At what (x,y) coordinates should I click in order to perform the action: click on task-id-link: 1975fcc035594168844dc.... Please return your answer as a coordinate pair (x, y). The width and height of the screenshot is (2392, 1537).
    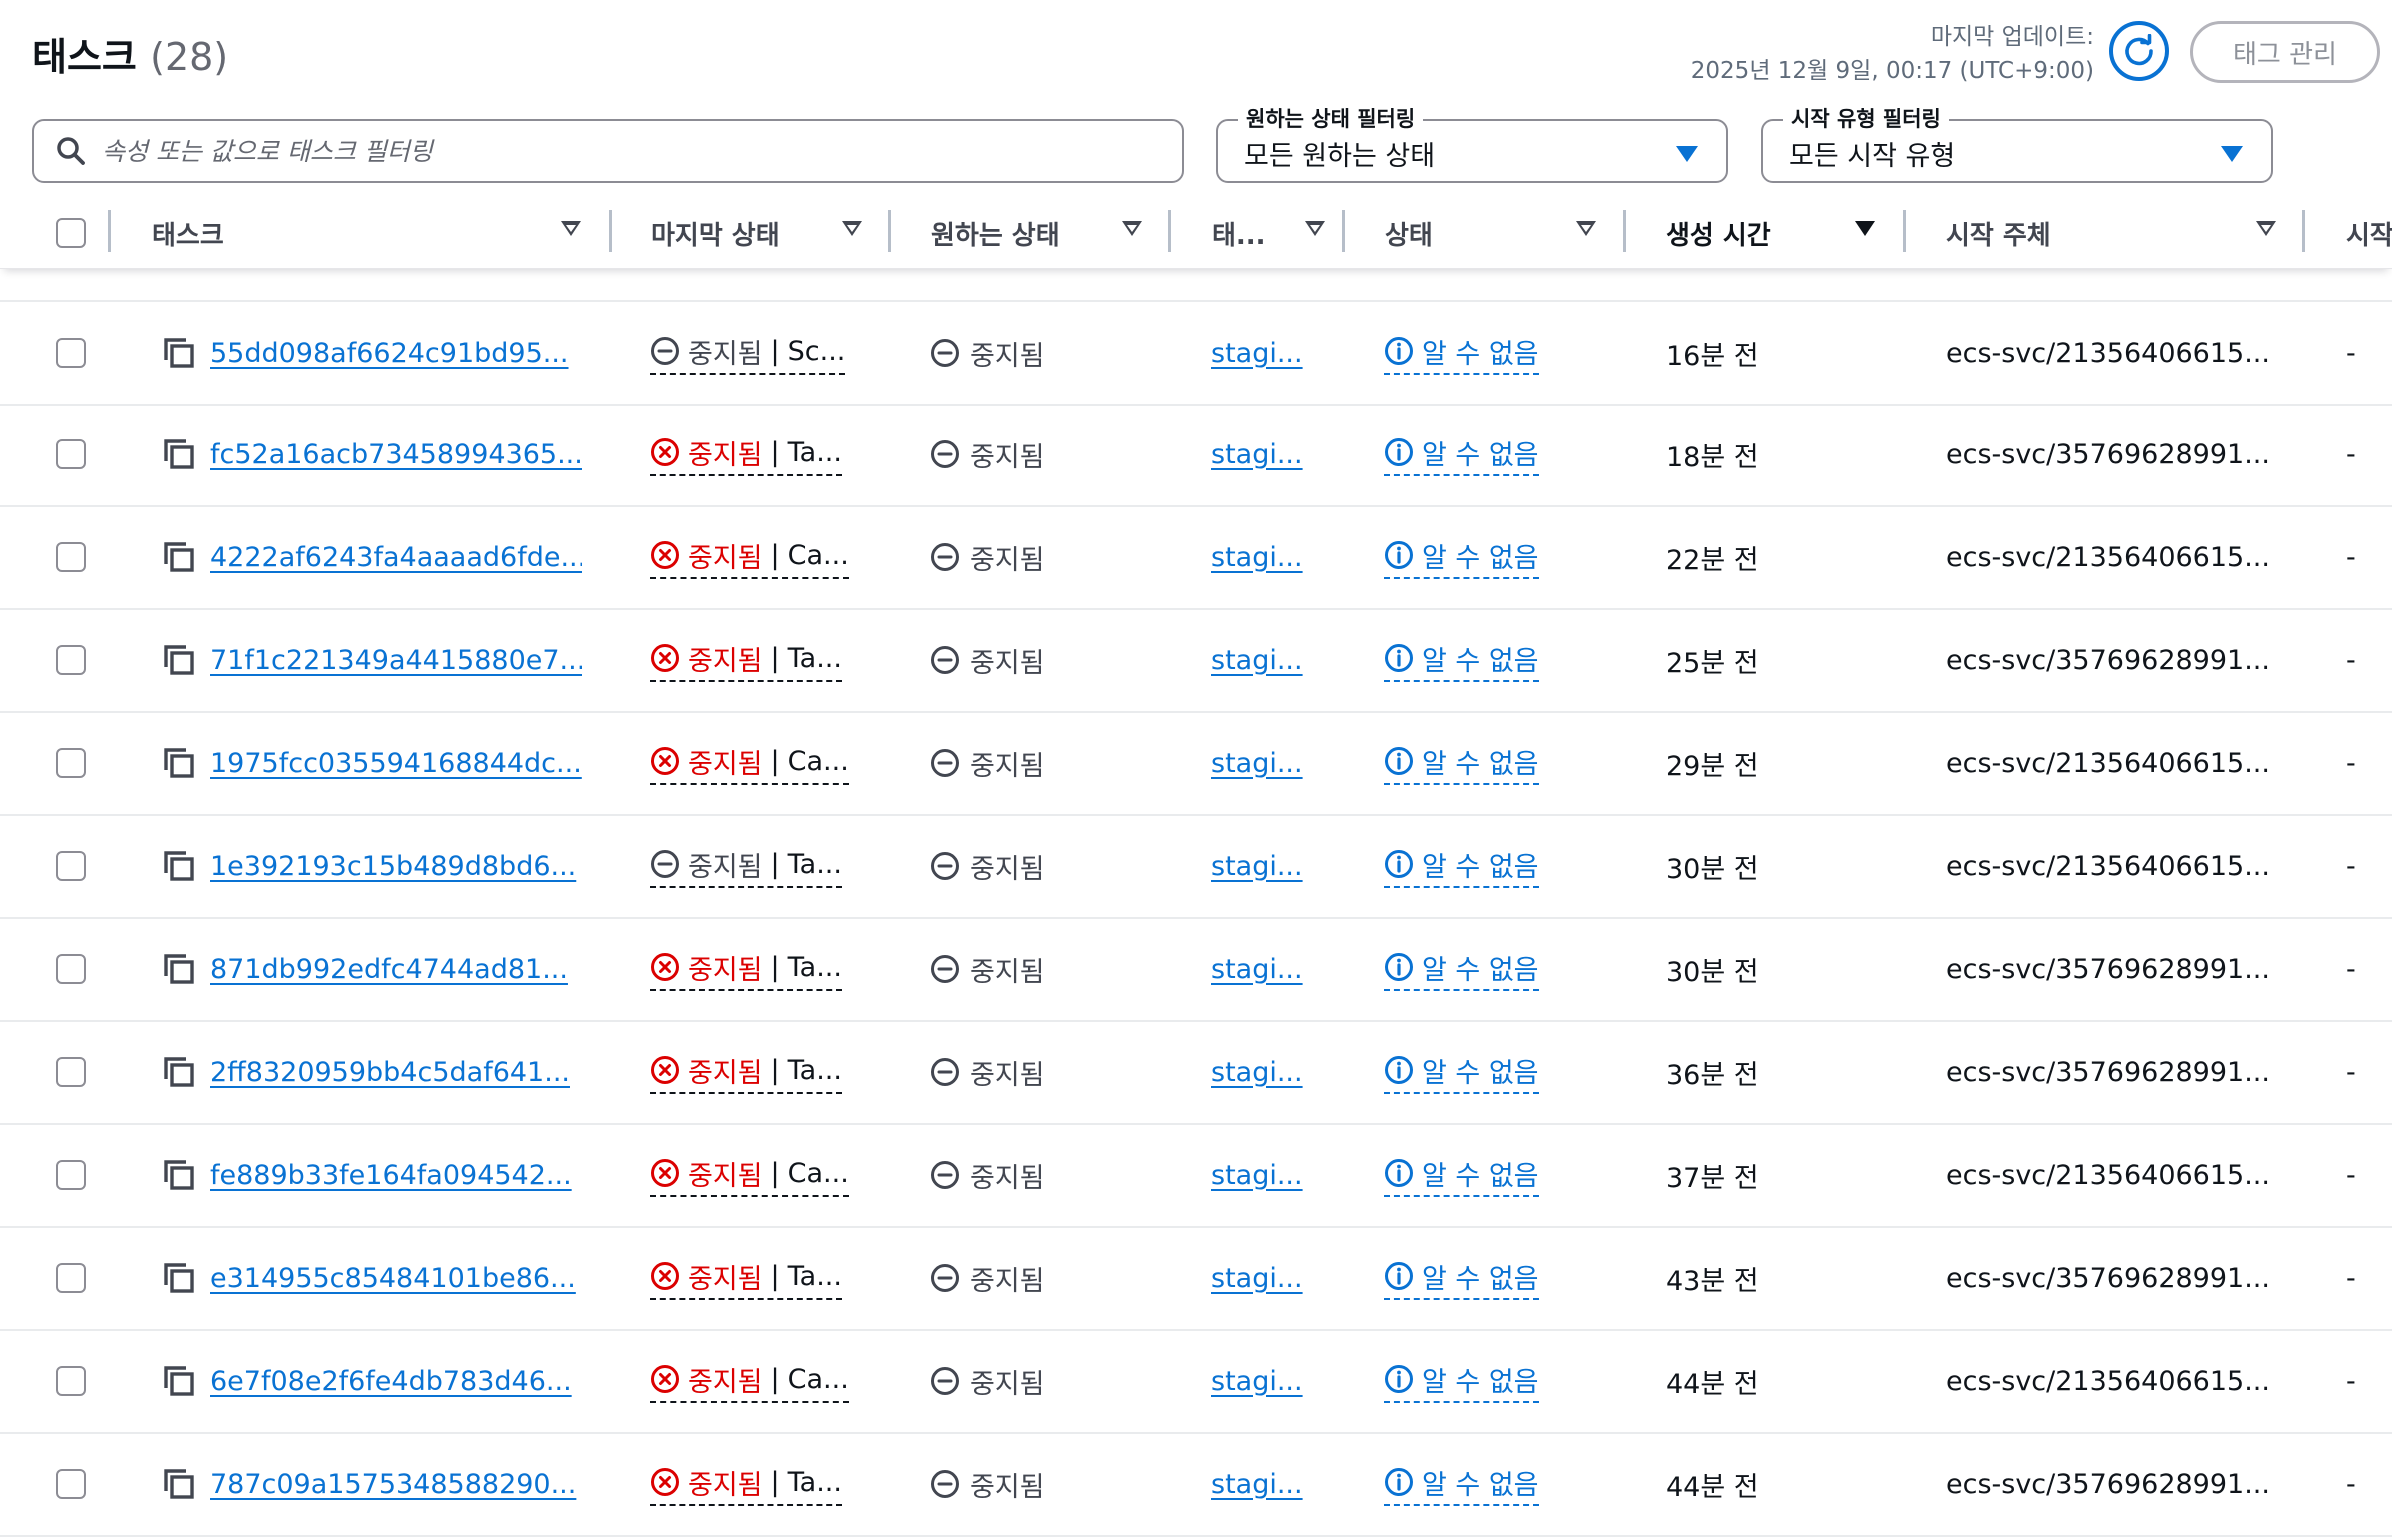
    Looking at the image, I should click on (396, 763).